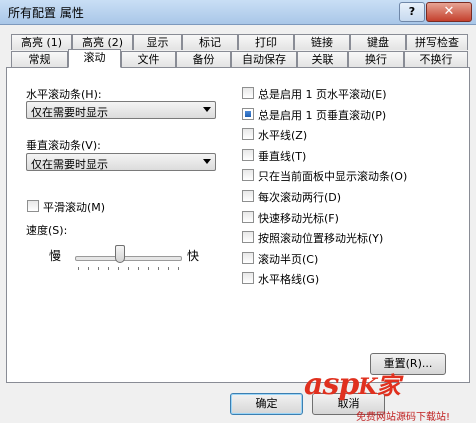 Image resolution: width=476 pixels, height=423 pixels. I want to click on option-label: 水平线(Z), so click(283, 136).